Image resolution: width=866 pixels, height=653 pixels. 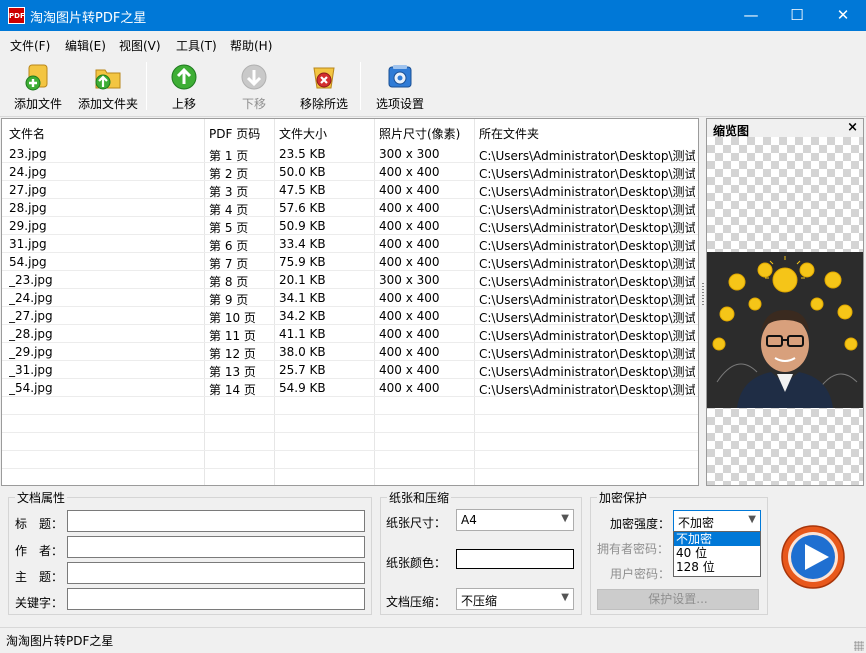 What do you see at coordinates (515, 559) in the screenshot?
I see `paper-color-picker` at bounding box center [515, 559].